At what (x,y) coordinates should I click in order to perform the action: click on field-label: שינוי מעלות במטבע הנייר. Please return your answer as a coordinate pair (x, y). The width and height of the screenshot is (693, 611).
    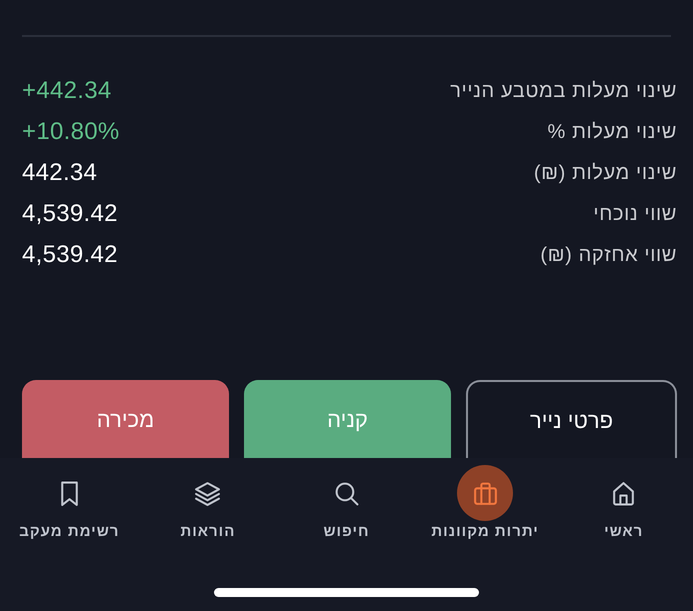
    Looking at the image, I should click on (563, 91).